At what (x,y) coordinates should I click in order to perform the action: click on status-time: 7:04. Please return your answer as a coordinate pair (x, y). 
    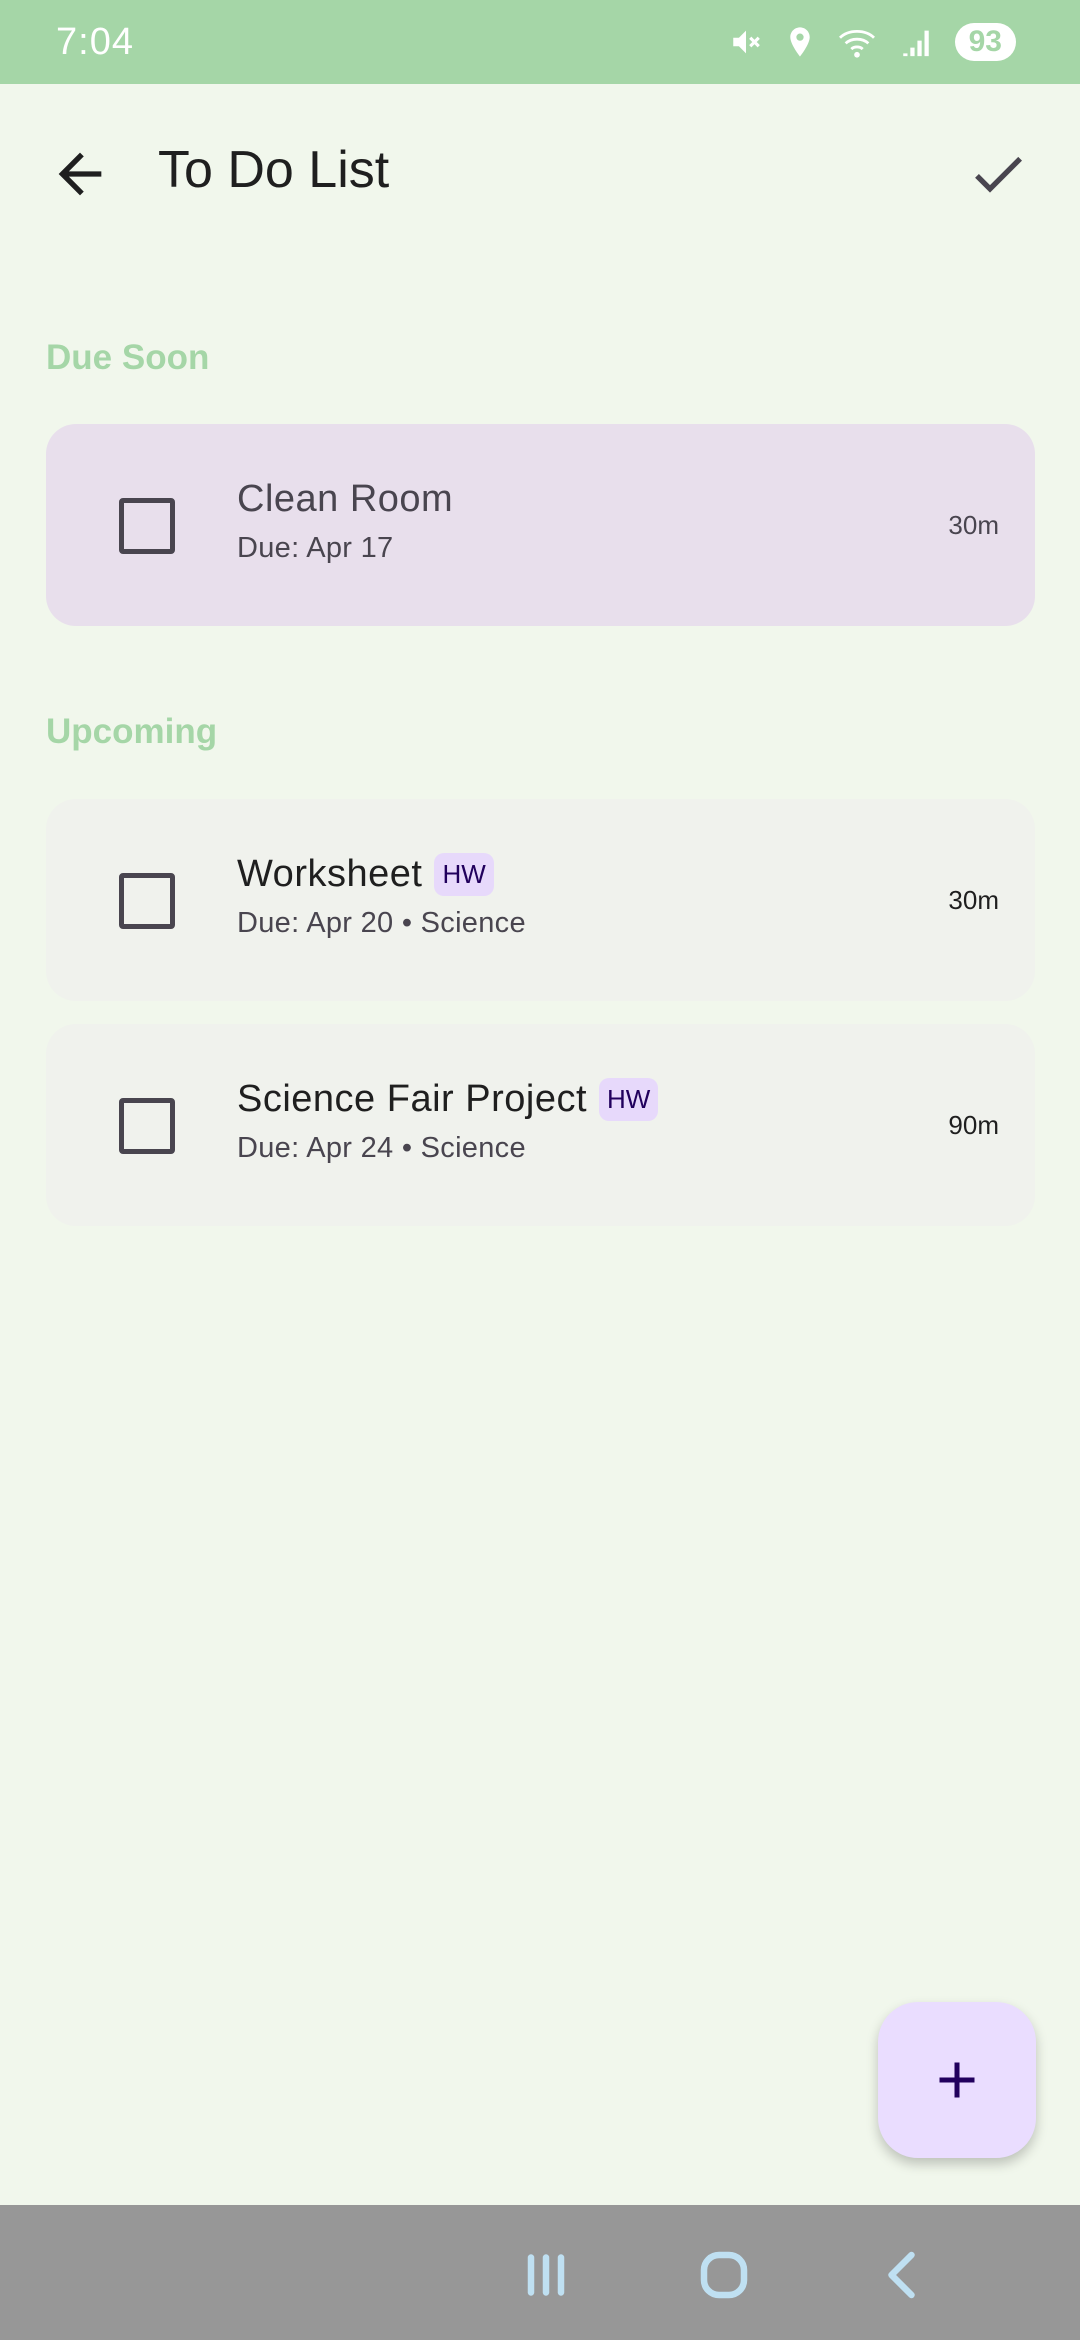
    Looking at the image, I should click on (95, 41).